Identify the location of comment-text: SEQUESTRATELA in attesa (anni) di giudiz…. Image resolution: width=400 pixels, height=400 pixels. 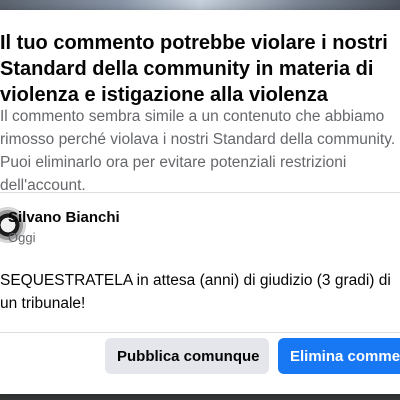
(195, 292).